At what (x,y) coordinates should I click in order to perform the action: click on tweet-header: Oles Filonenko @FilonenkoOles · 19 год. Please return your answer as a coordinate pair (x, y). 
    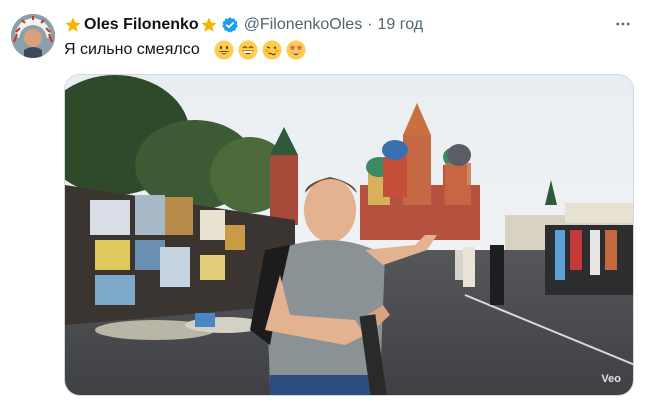
    Looking at the image, I should click on (351, 25).